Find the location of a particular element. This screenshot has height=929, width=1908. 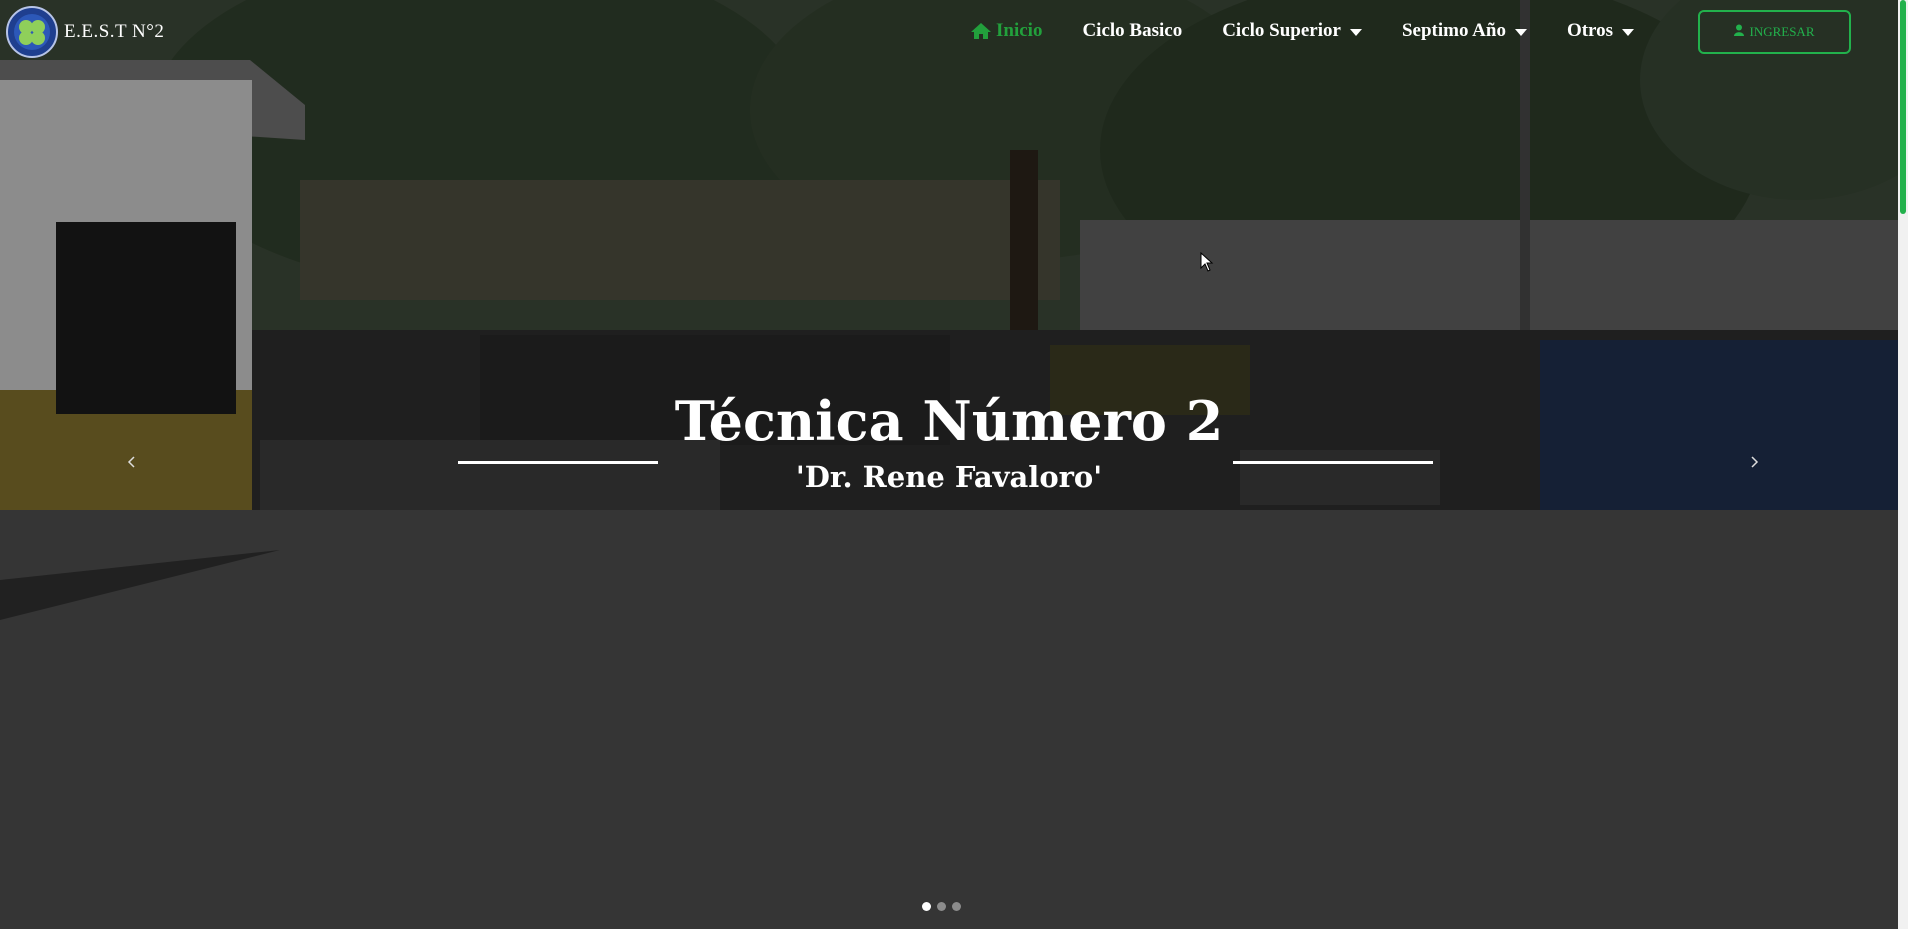

nav-item-label: Septimo Año is located at coordinates (1453, 30).